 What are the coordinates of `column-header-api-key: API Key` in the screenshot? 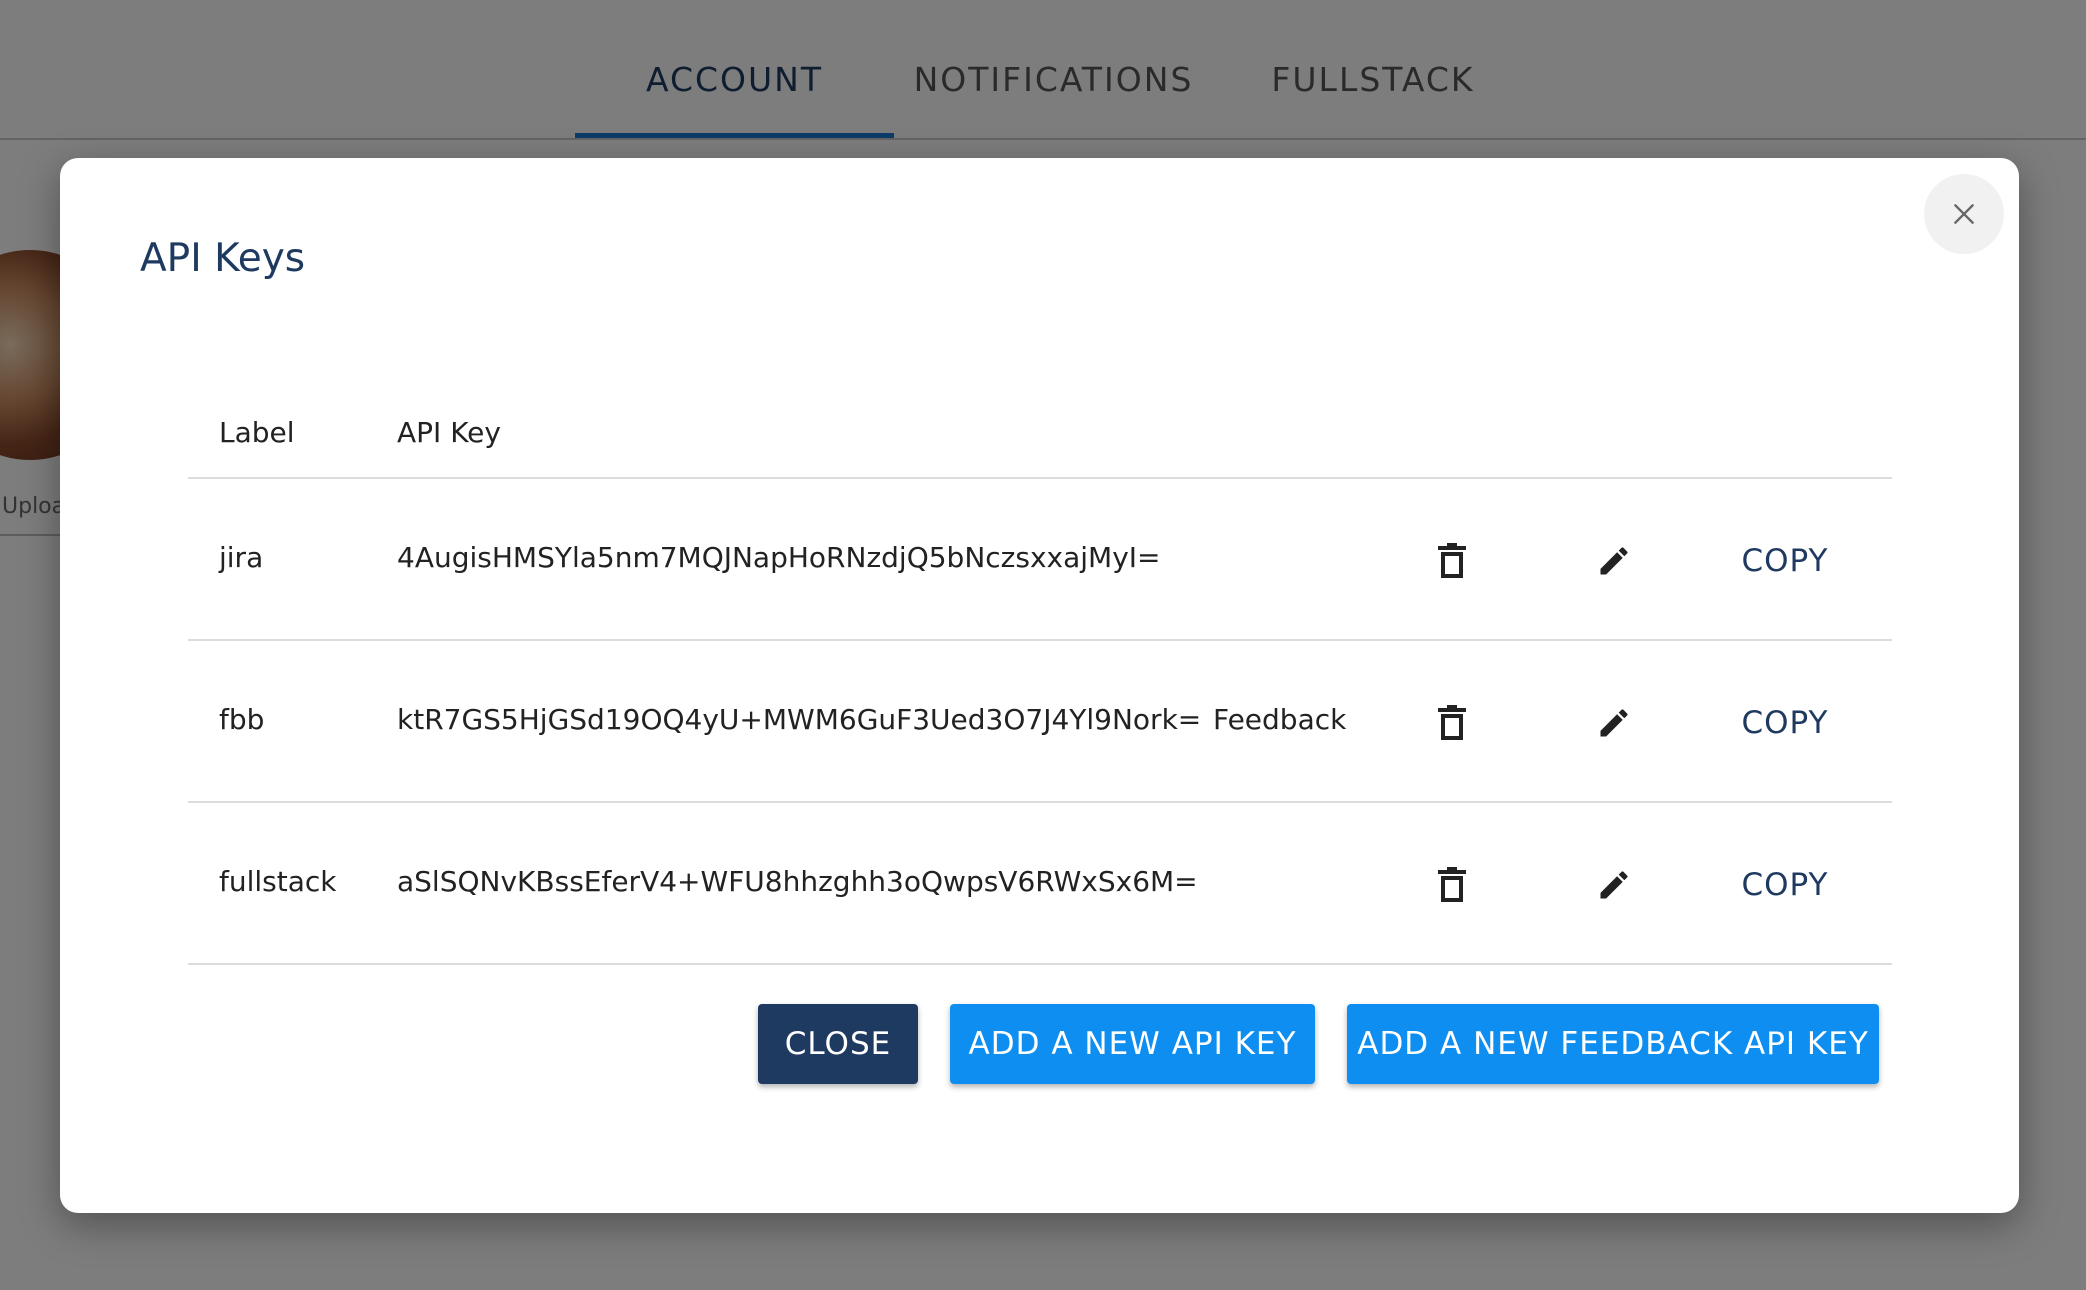 It's located at (449, 432).